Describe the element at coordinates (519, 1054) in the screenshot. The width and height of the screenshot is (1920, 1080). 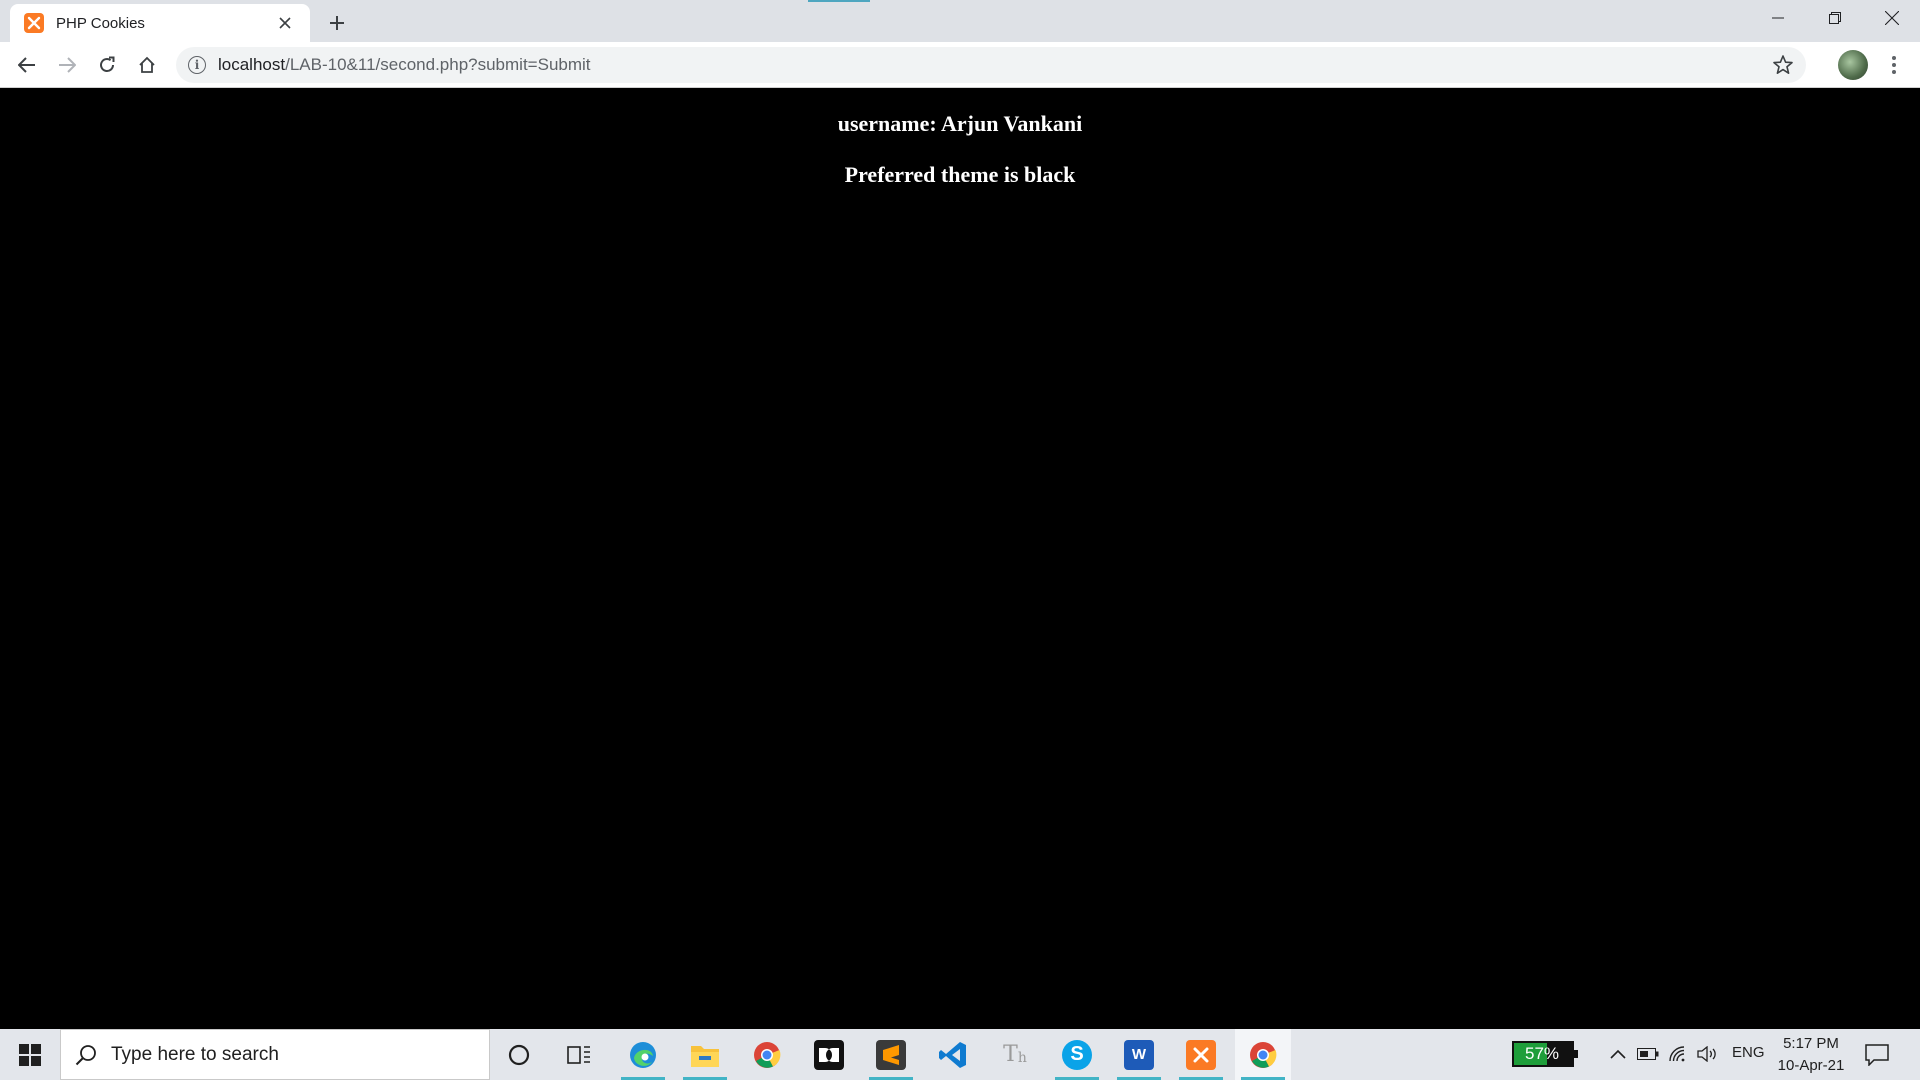
I see `cortana-icon` at that location.